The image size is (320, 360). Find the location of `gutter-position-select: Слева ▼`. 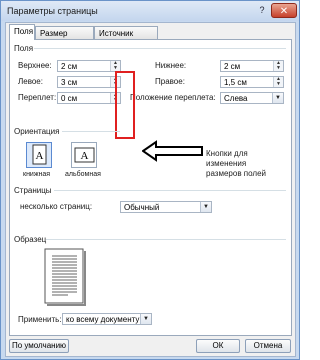

gutter-position-select: Слева ▼ is located at coordinates (252, 98).